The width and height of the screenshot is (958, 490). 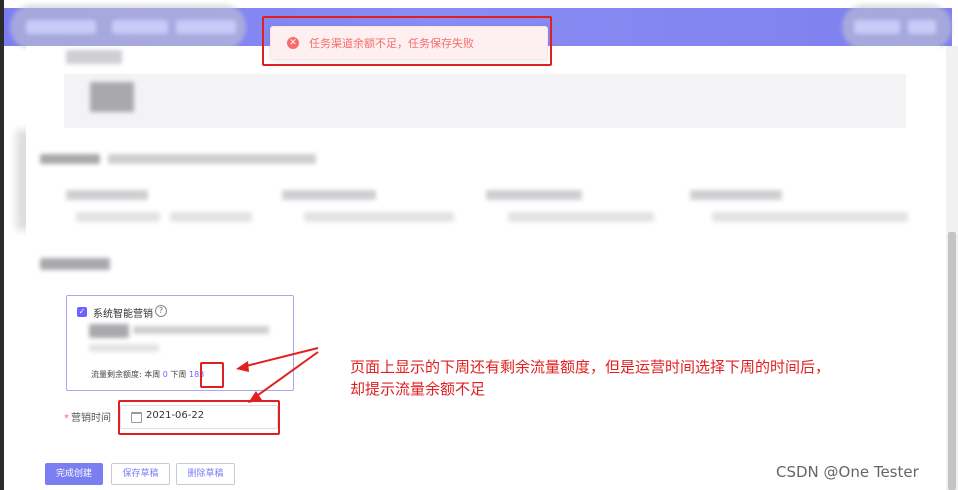 I want to click on annotation-line-1: 页面上显示的下周还有剩余流量额度，但是运营时间选择下周的时间后，, so click(x=590, y=367).